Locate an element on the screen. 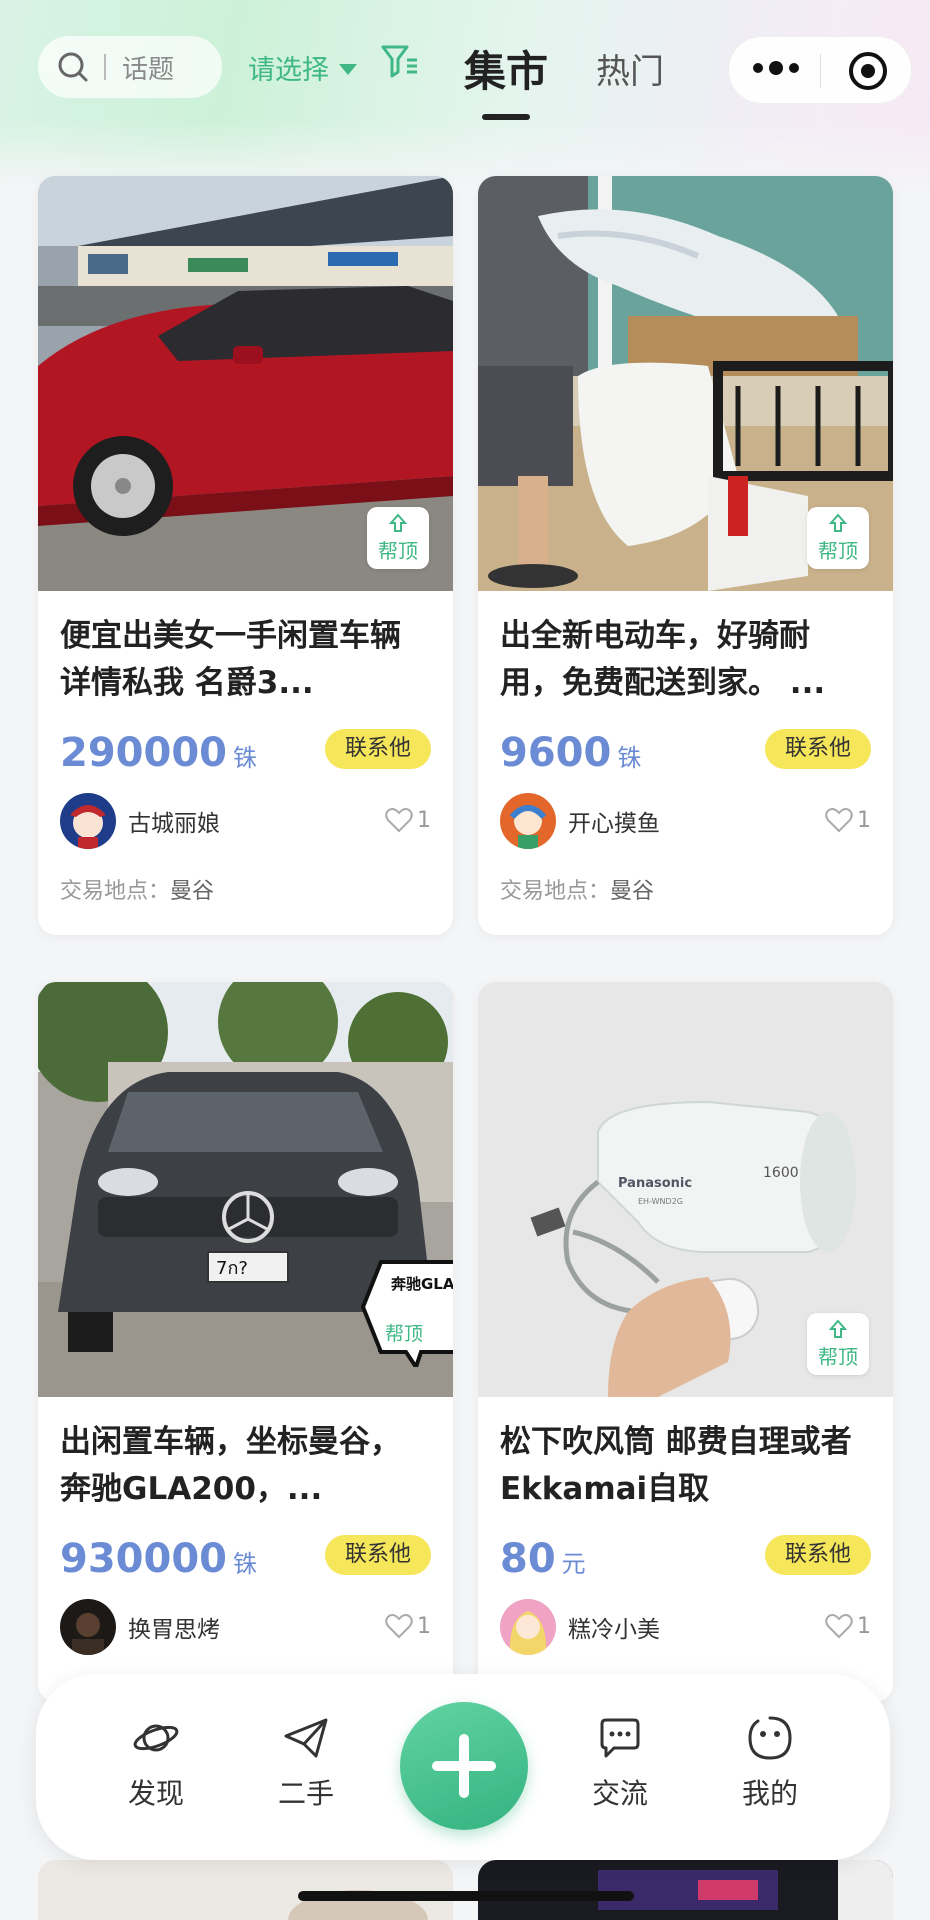  search-icon is located at coordinates (73, 67).